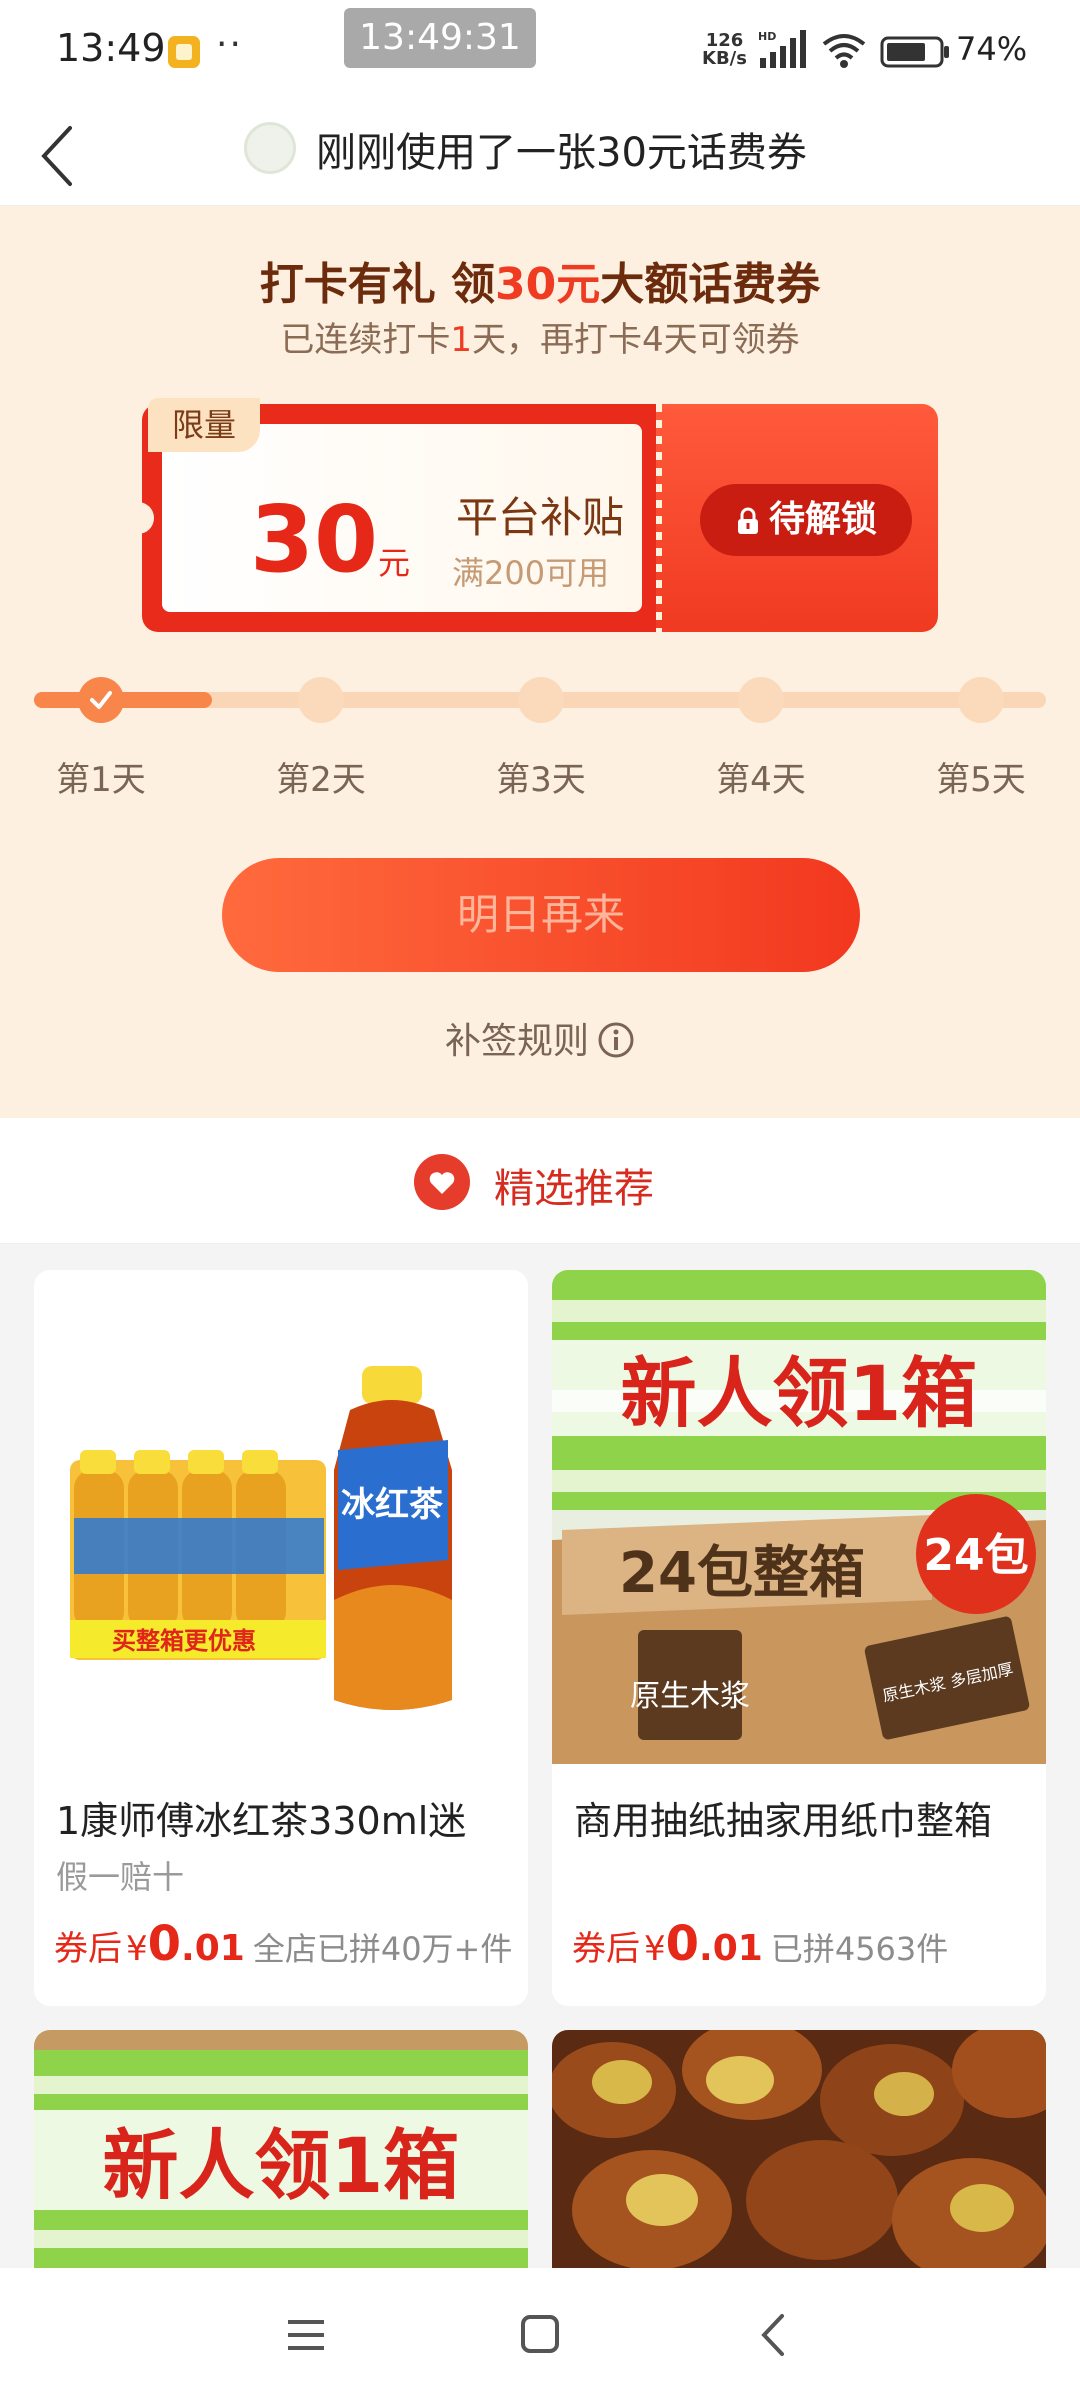 Image resolution: width=1080 pixels, height=2400 pixels. I want to click on day-4-label: 第4天, so click(761, 780).